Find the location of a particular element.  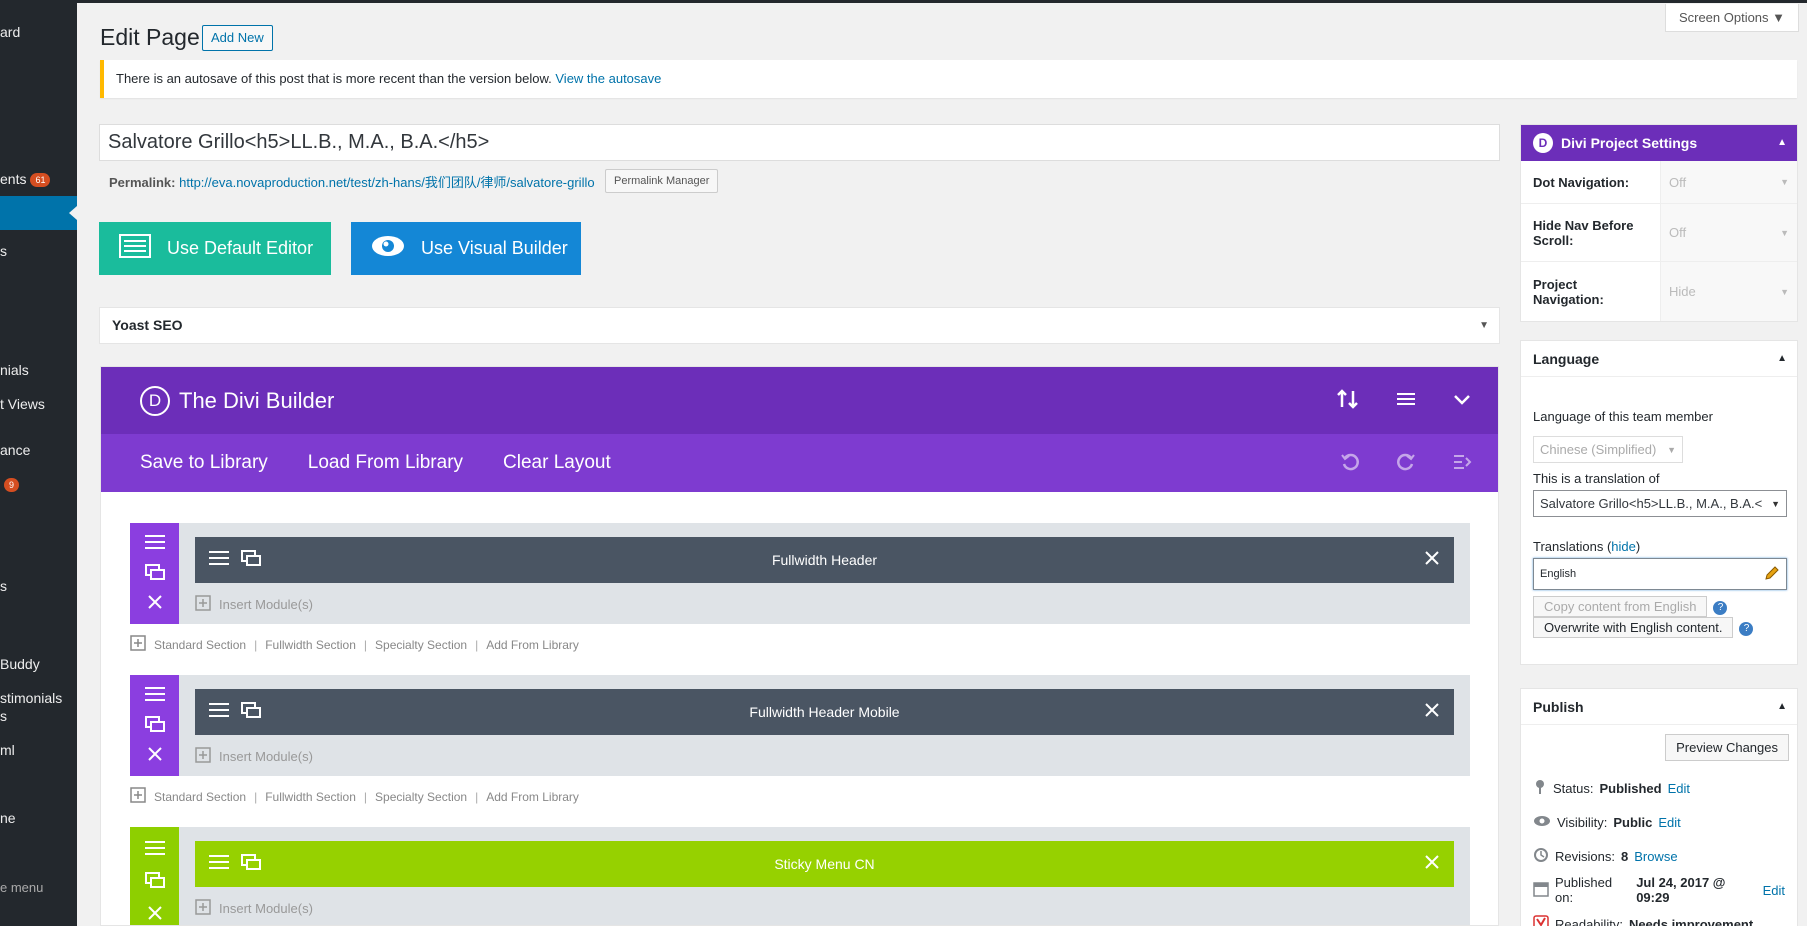

hide-nav-select: Off ▼ is located at coordinates (1728, 232).